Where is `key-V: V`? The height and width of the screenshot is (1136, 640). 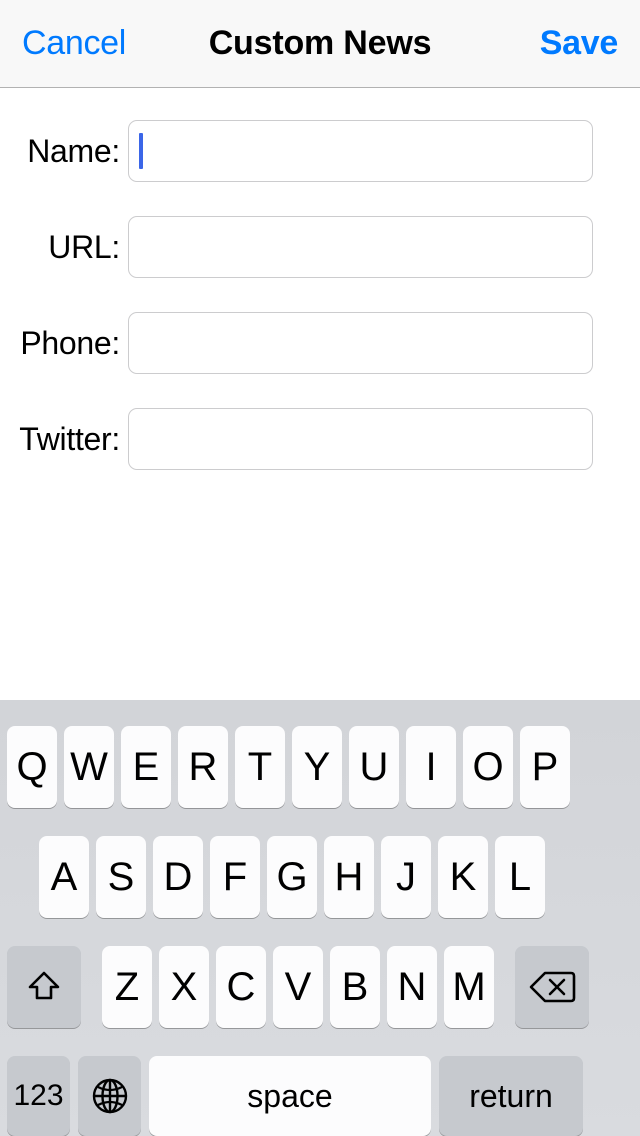
key-V: V is located at coordinates (298, 987).